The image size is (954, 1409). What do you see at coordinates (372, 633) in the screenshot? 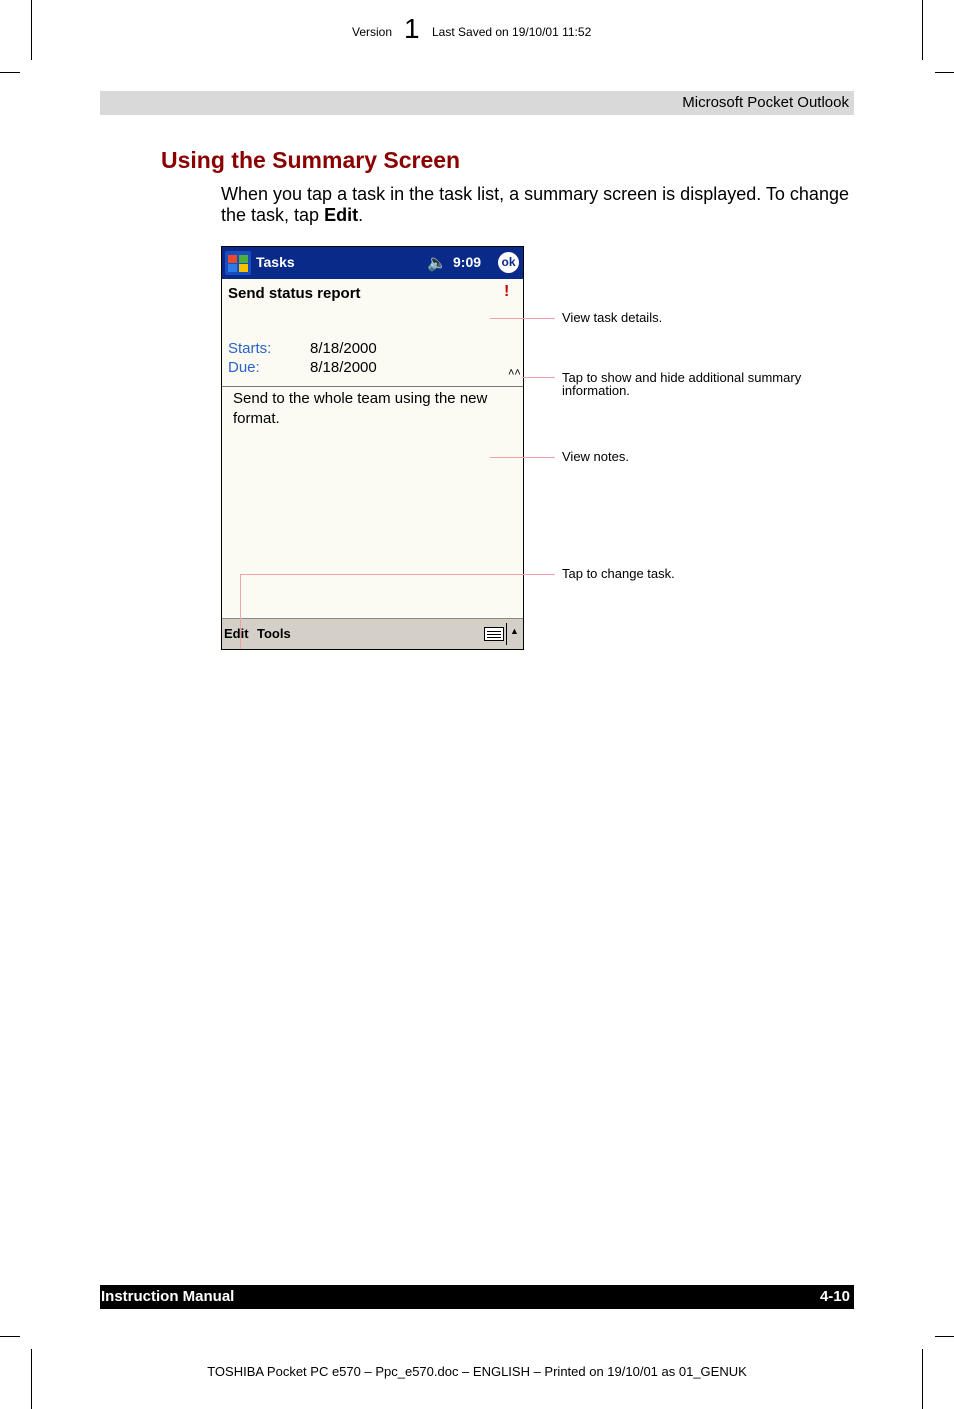
I see `menu-bar: Edit Tools ▲` at bounding box center [372, 633].